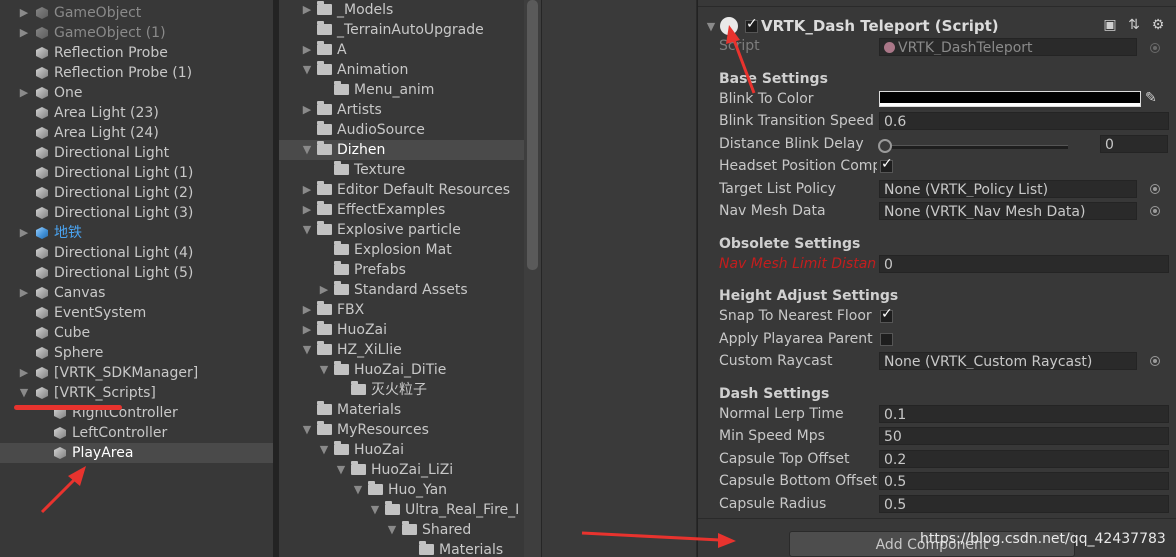 This screenshot has height=557, width=1176. Describe the element at coordinates (136, 433) in the screenshot. I see `hierarchy-row: LeftController` at that location.